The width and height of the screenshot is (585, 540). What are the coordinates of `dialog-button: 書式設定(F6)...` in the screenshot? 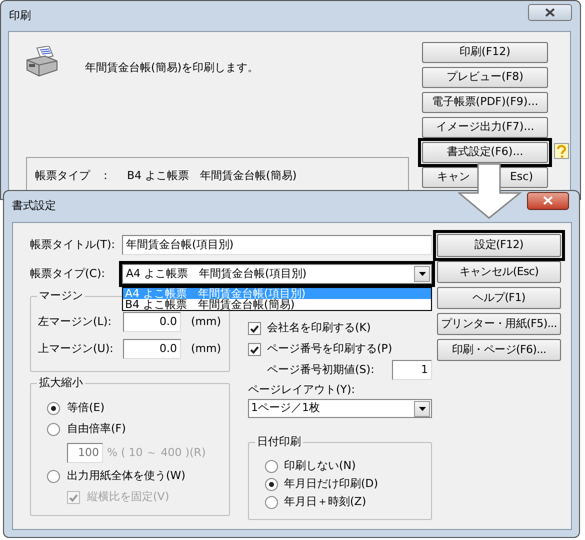 It's located at (485, 152).